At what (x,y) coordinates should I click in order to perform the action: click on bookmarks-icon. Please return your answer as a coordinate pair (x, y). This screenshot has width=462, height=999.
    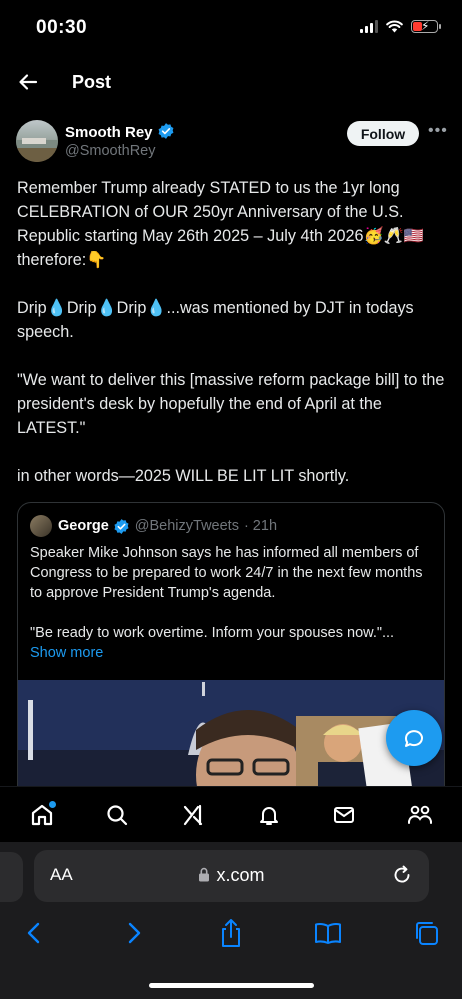
    Looking at the image, I should click on (328, 933).